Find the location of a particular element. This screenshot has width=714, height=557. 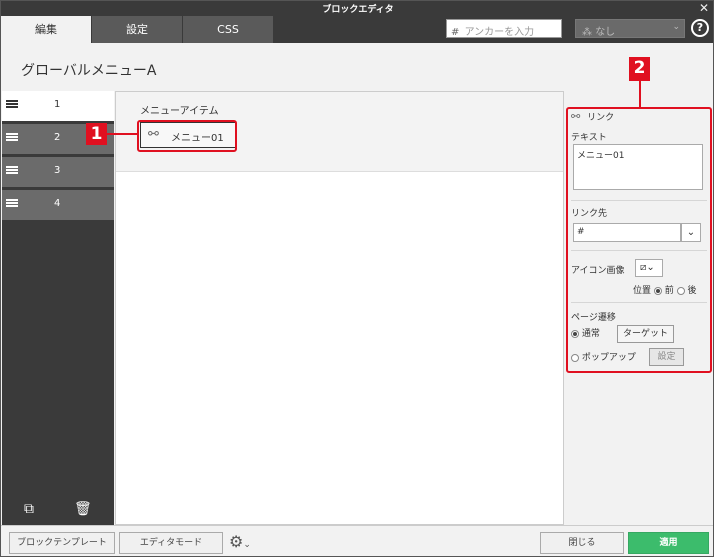

anchor-input: # アンカーを入力 is located at coordinates (504, 28).